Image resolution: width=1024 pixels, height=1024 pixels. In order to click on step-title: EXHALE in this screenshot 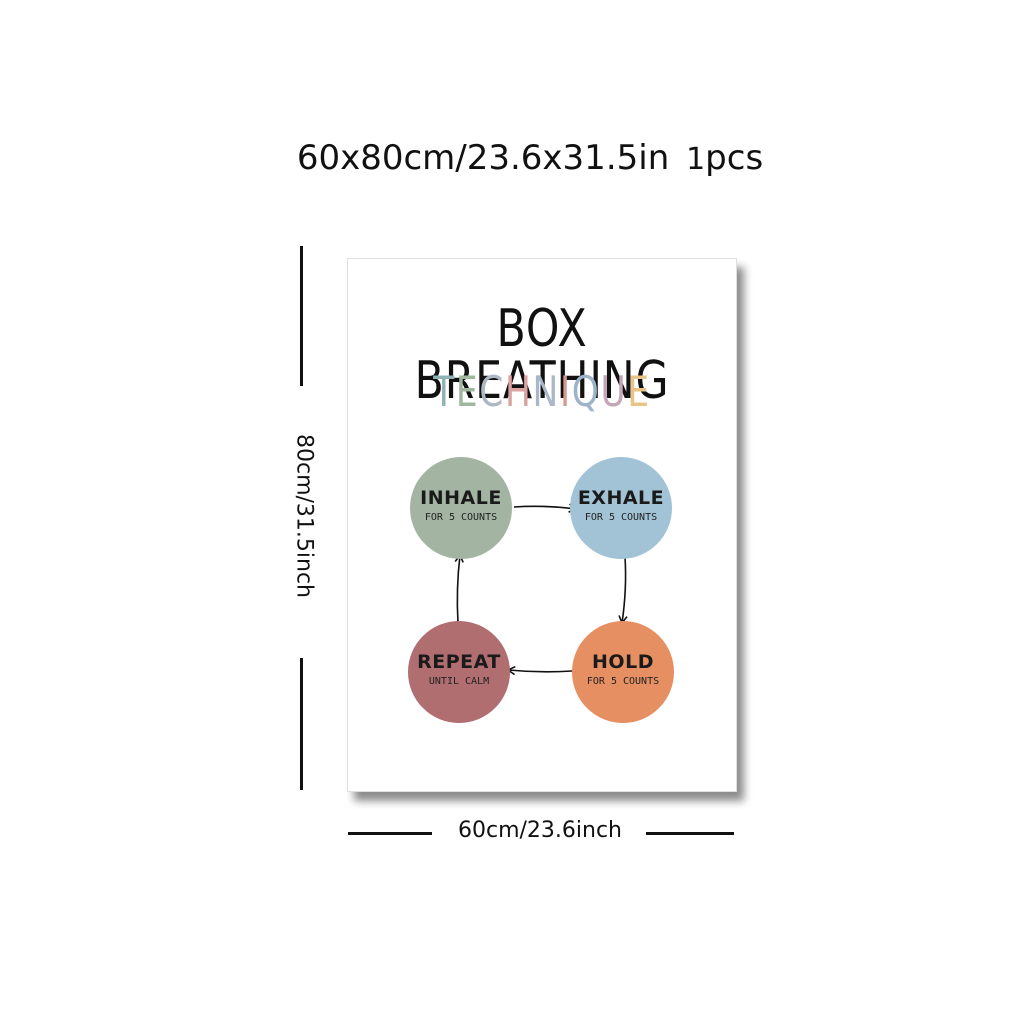, I will do `click(621, 498)`.